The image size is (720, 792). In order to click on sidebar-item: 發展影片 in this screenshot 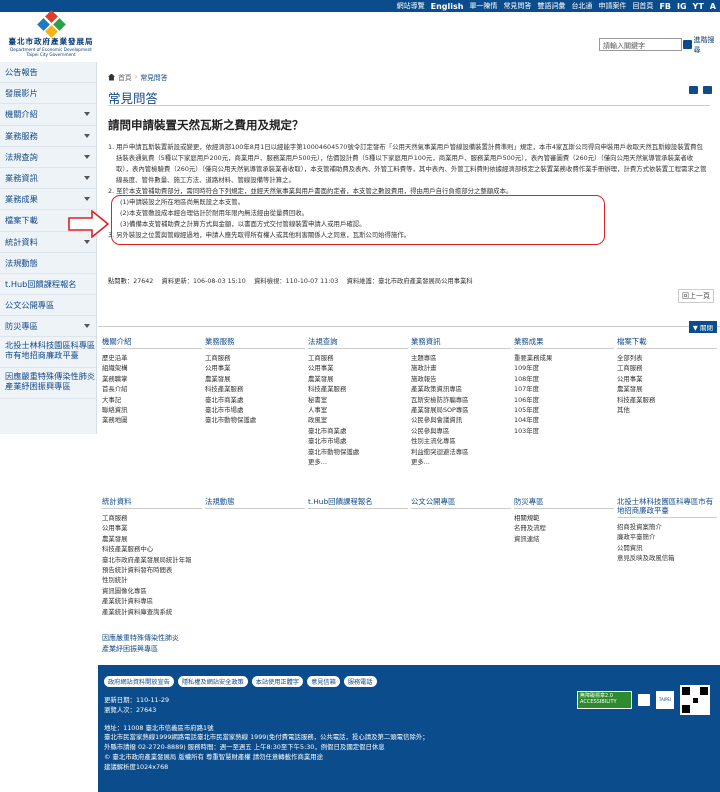, I will do `click(48, 94)`.